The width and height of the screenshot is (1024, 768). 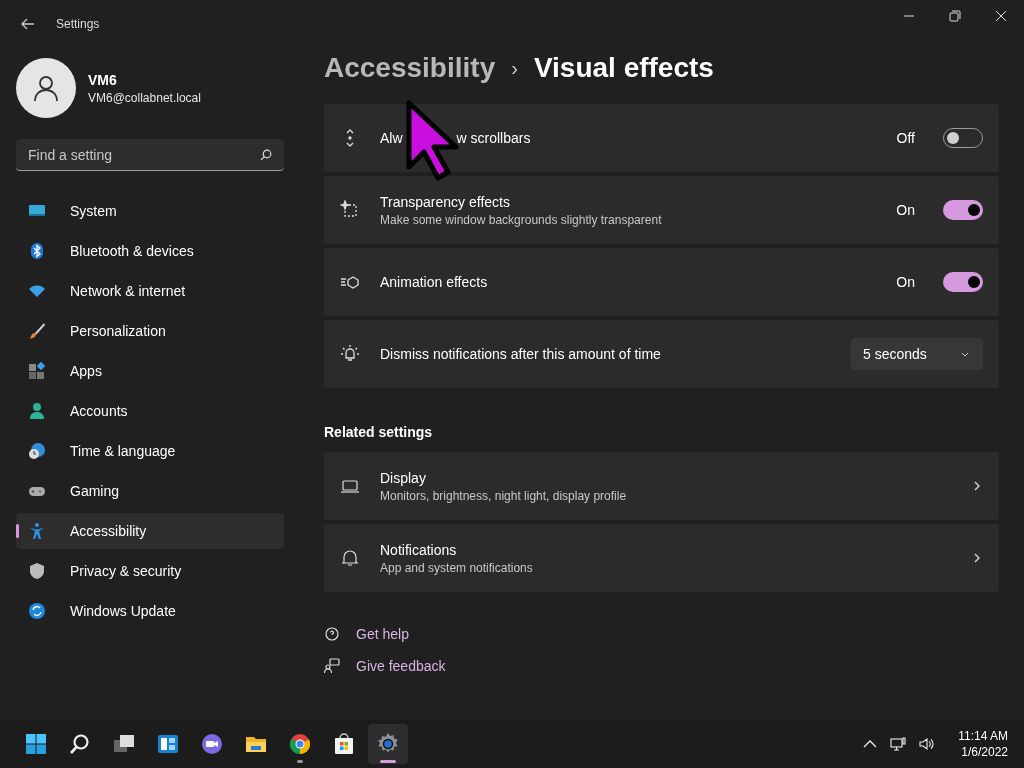 I want to click on toggle-state: Off, so click(x=905, y=138).